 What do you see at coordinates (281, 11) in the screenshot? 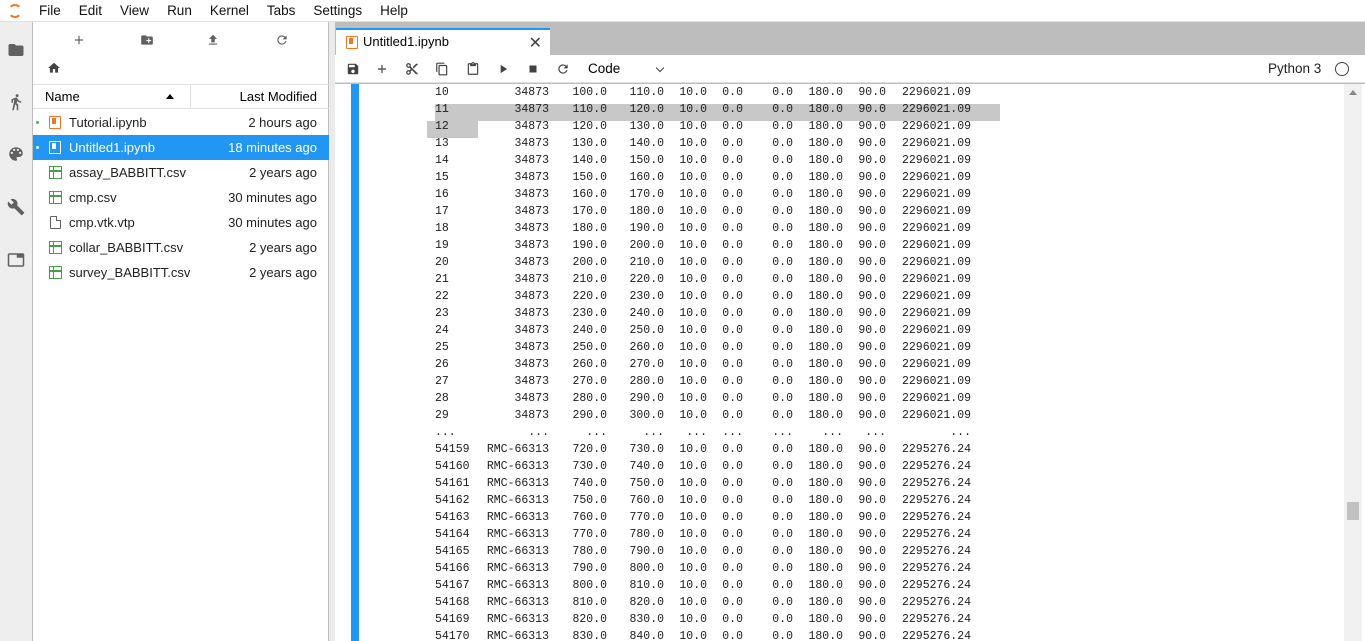
I see `menu-tabs: Tabs` at bounding box center [281, 11].